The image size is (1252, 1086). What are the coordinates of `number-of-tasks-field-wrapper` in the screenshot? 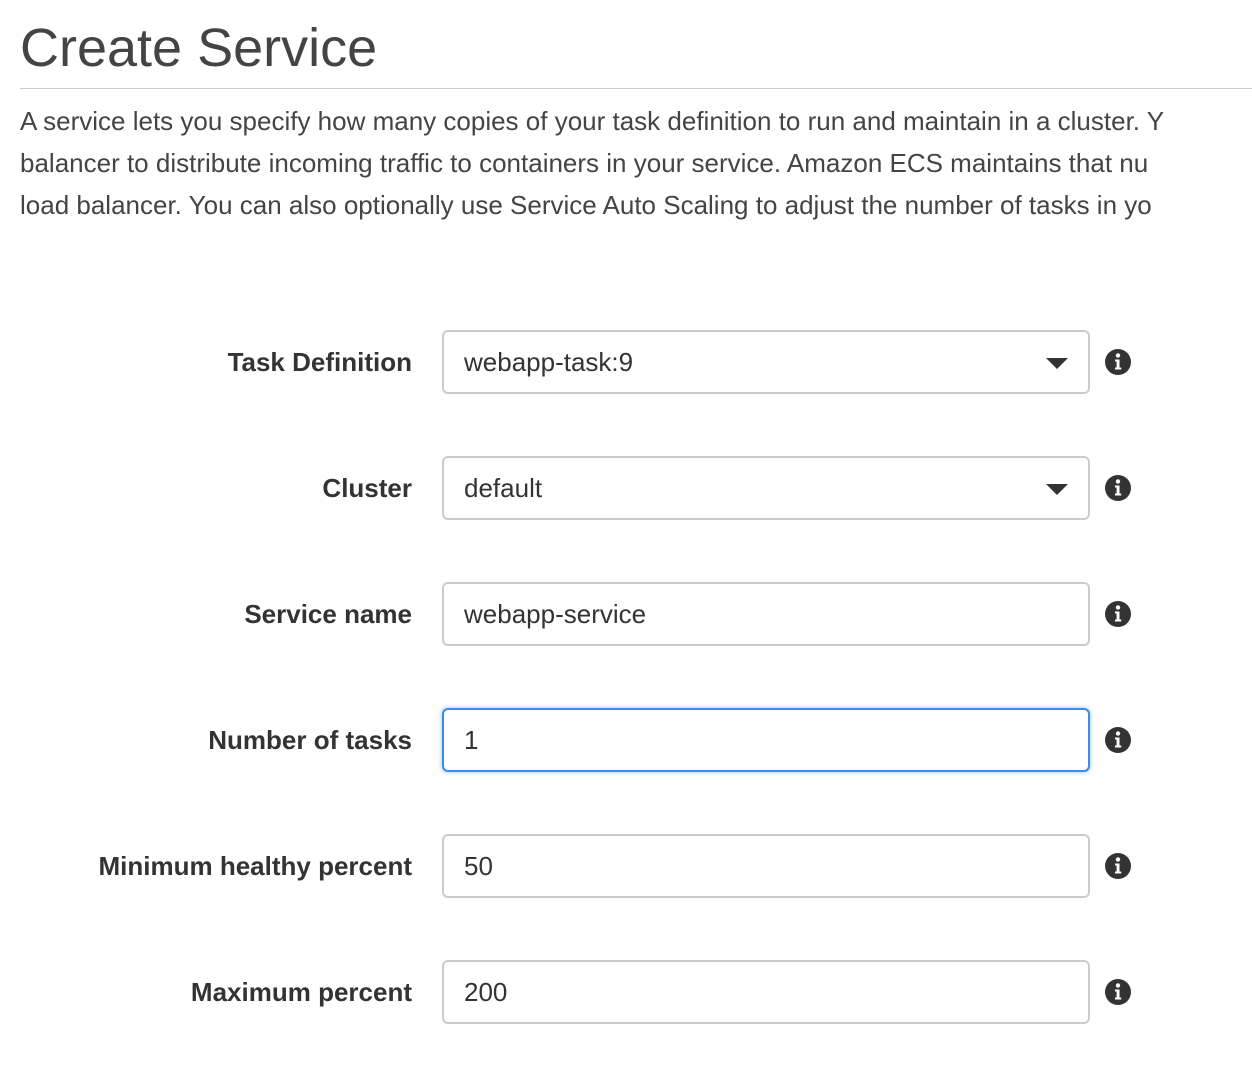 It's located at (766, 740).